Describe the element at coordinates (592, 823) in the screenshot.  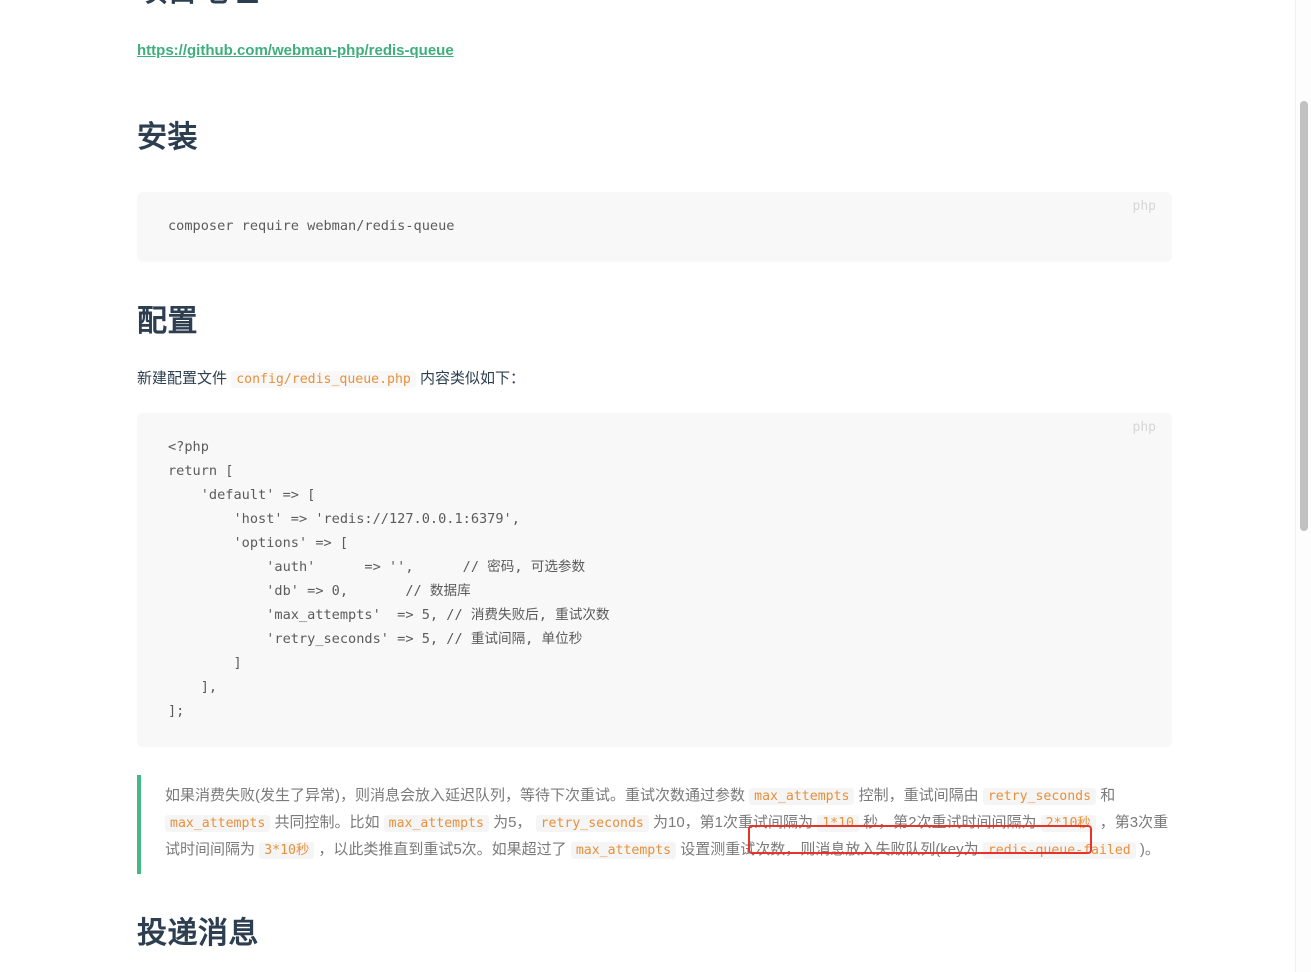
I see `callout-code-retry-seconds-2: retry_seconds` at that location.